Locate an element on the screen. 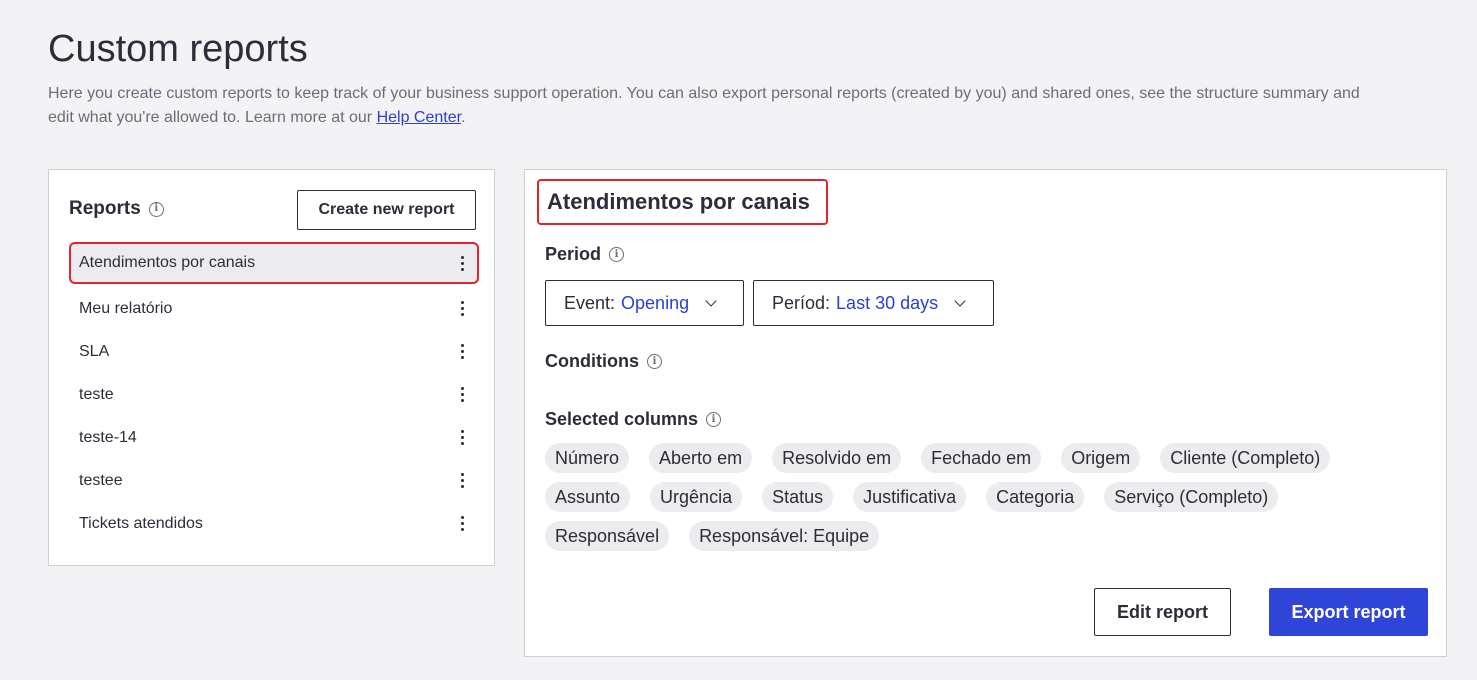 This screenshot has width=1477, height=680. column-chip: Fechado em is located at coordinates (981, 458).